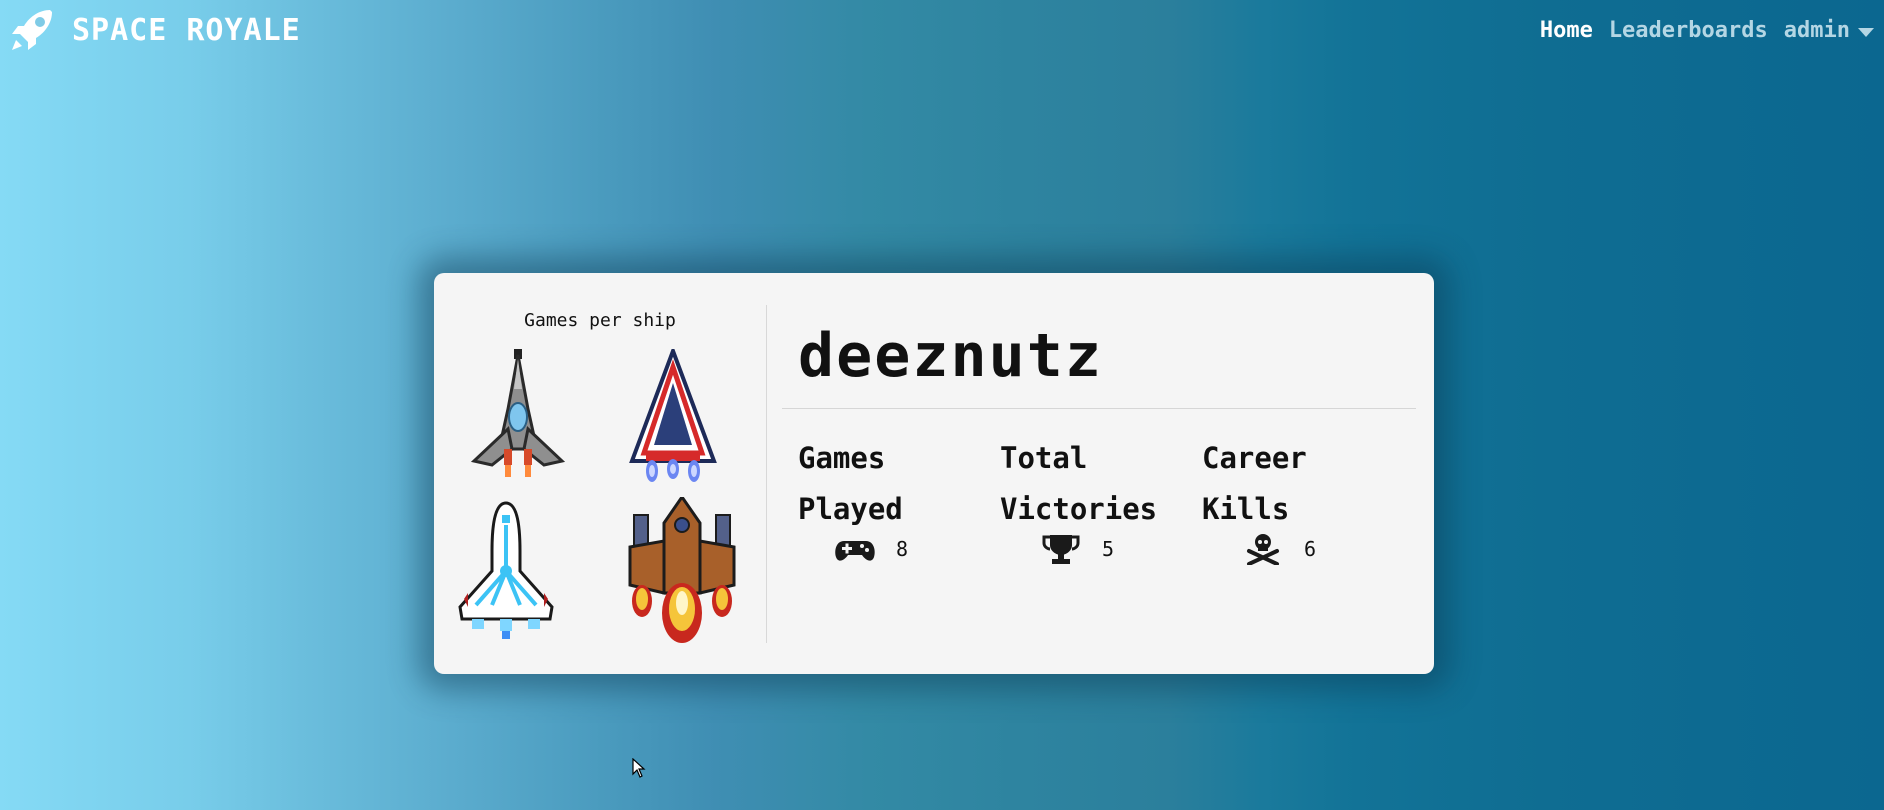 The height and width of the screenshot is (810, 1884). I want to click on stat-value: 8, so click(902, 549).